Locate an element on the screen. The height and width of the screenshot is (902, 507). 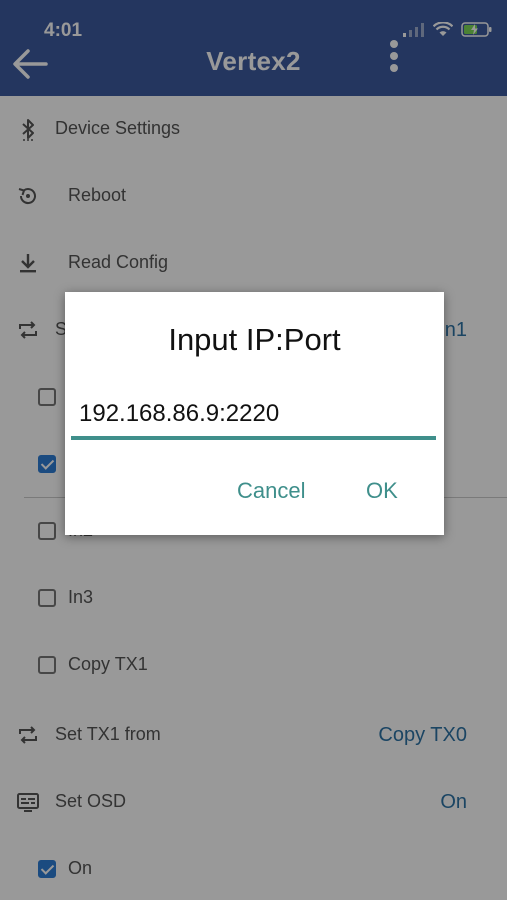
dialog-title: Input IP:Port is located at coordinates (254, 339).